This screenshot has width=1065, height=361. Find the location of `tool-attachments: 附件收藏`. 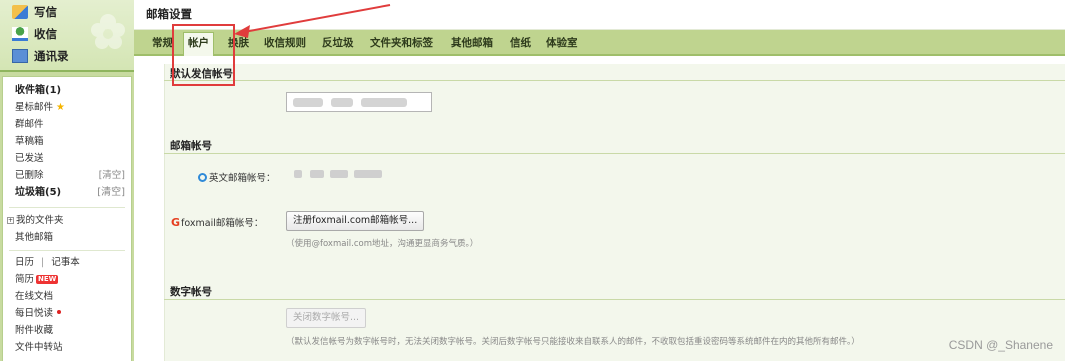

tool-attachments: 附件收藏 is located at coordinates (70, 331).